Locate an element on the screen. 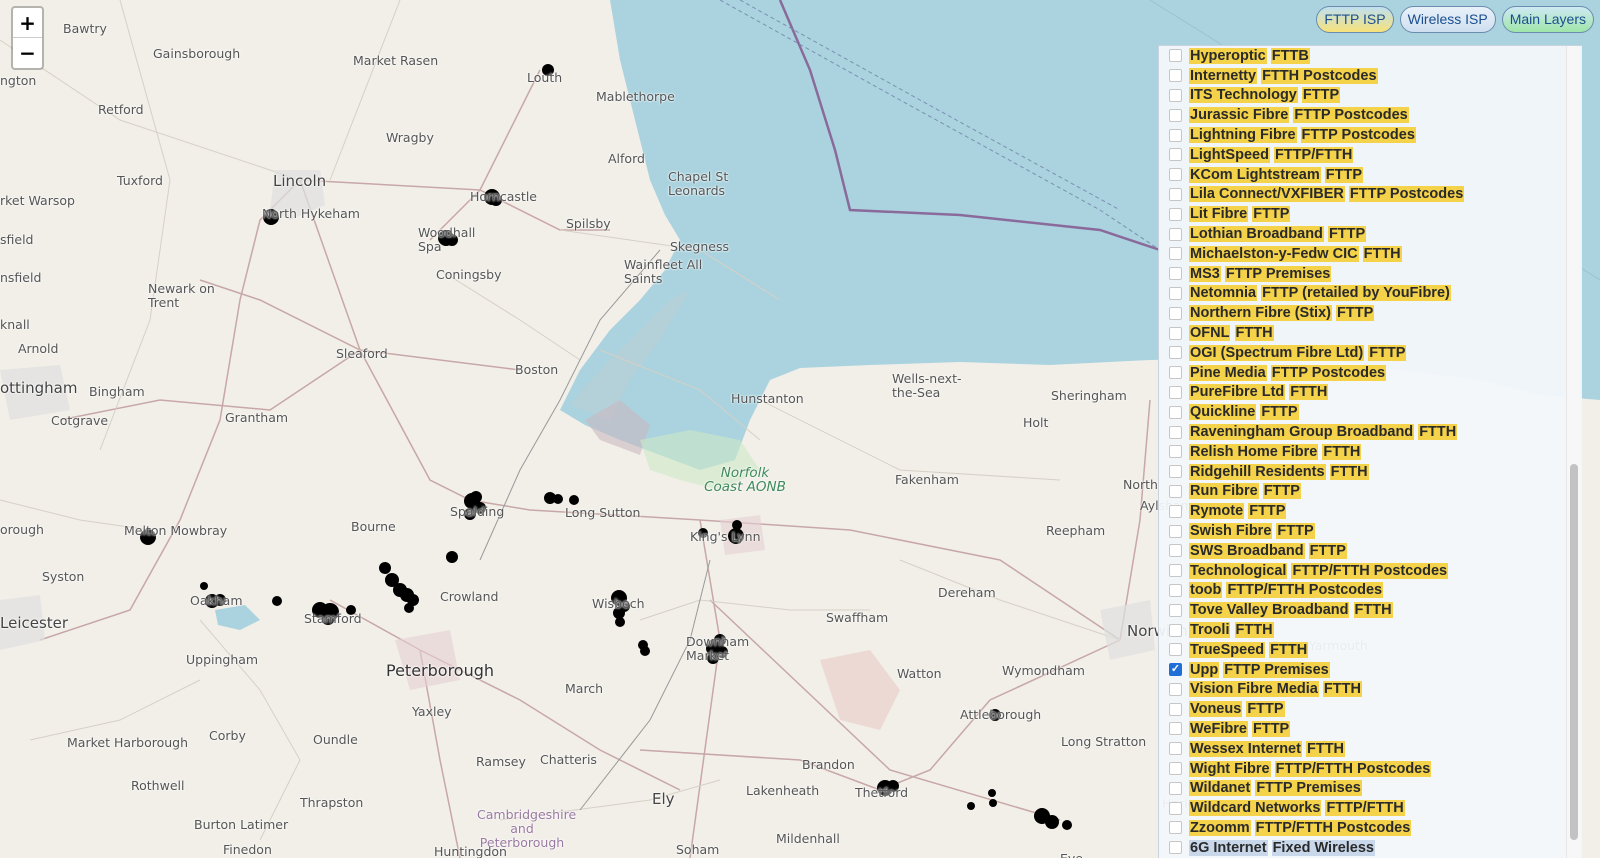 The height and width of the screenshot is (858, 1600). layer-row: Lightning Fibre FTTP Postcodes is located at coordinates (1362, 135).